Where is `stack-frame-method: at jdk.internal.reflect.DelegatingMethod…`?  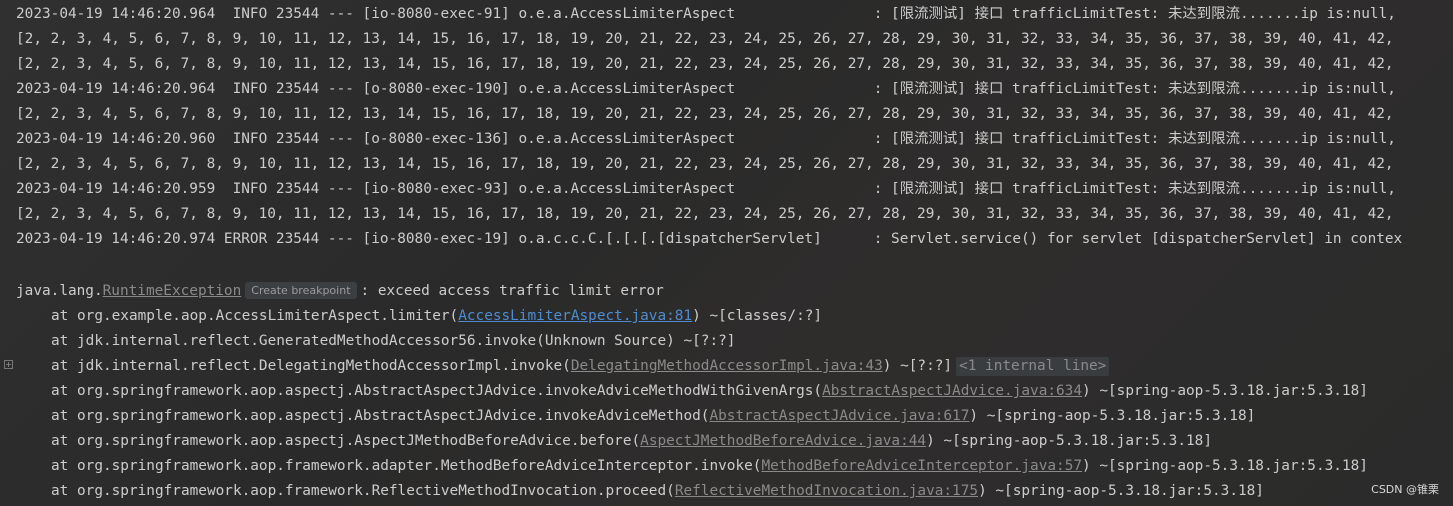 stack-frame-method: at jdk.internal.reflect.DelegatingMethod… is located at coordinates (311, 366).